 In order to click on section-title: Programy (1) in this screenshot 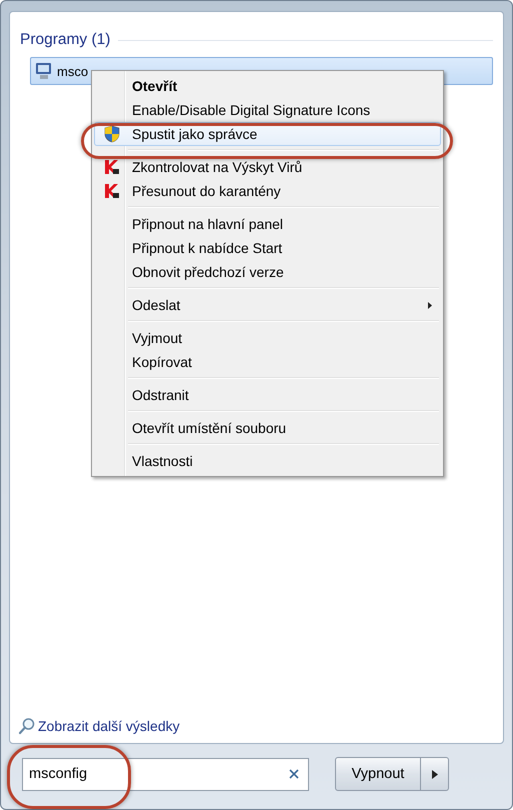, I will do `click(65, 40)`.